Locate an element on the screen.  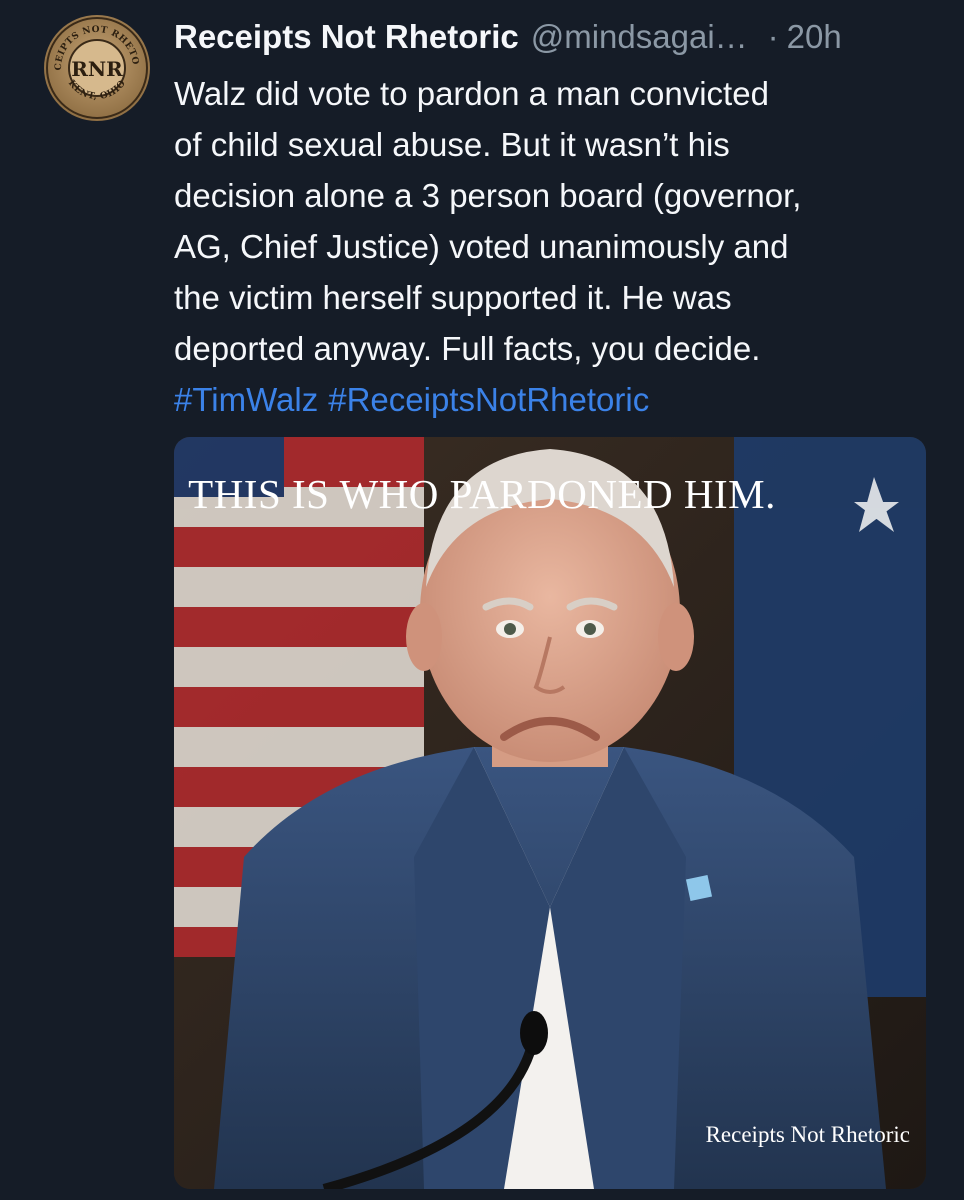
timestamp: 20h is located at coordinates (814, 37).